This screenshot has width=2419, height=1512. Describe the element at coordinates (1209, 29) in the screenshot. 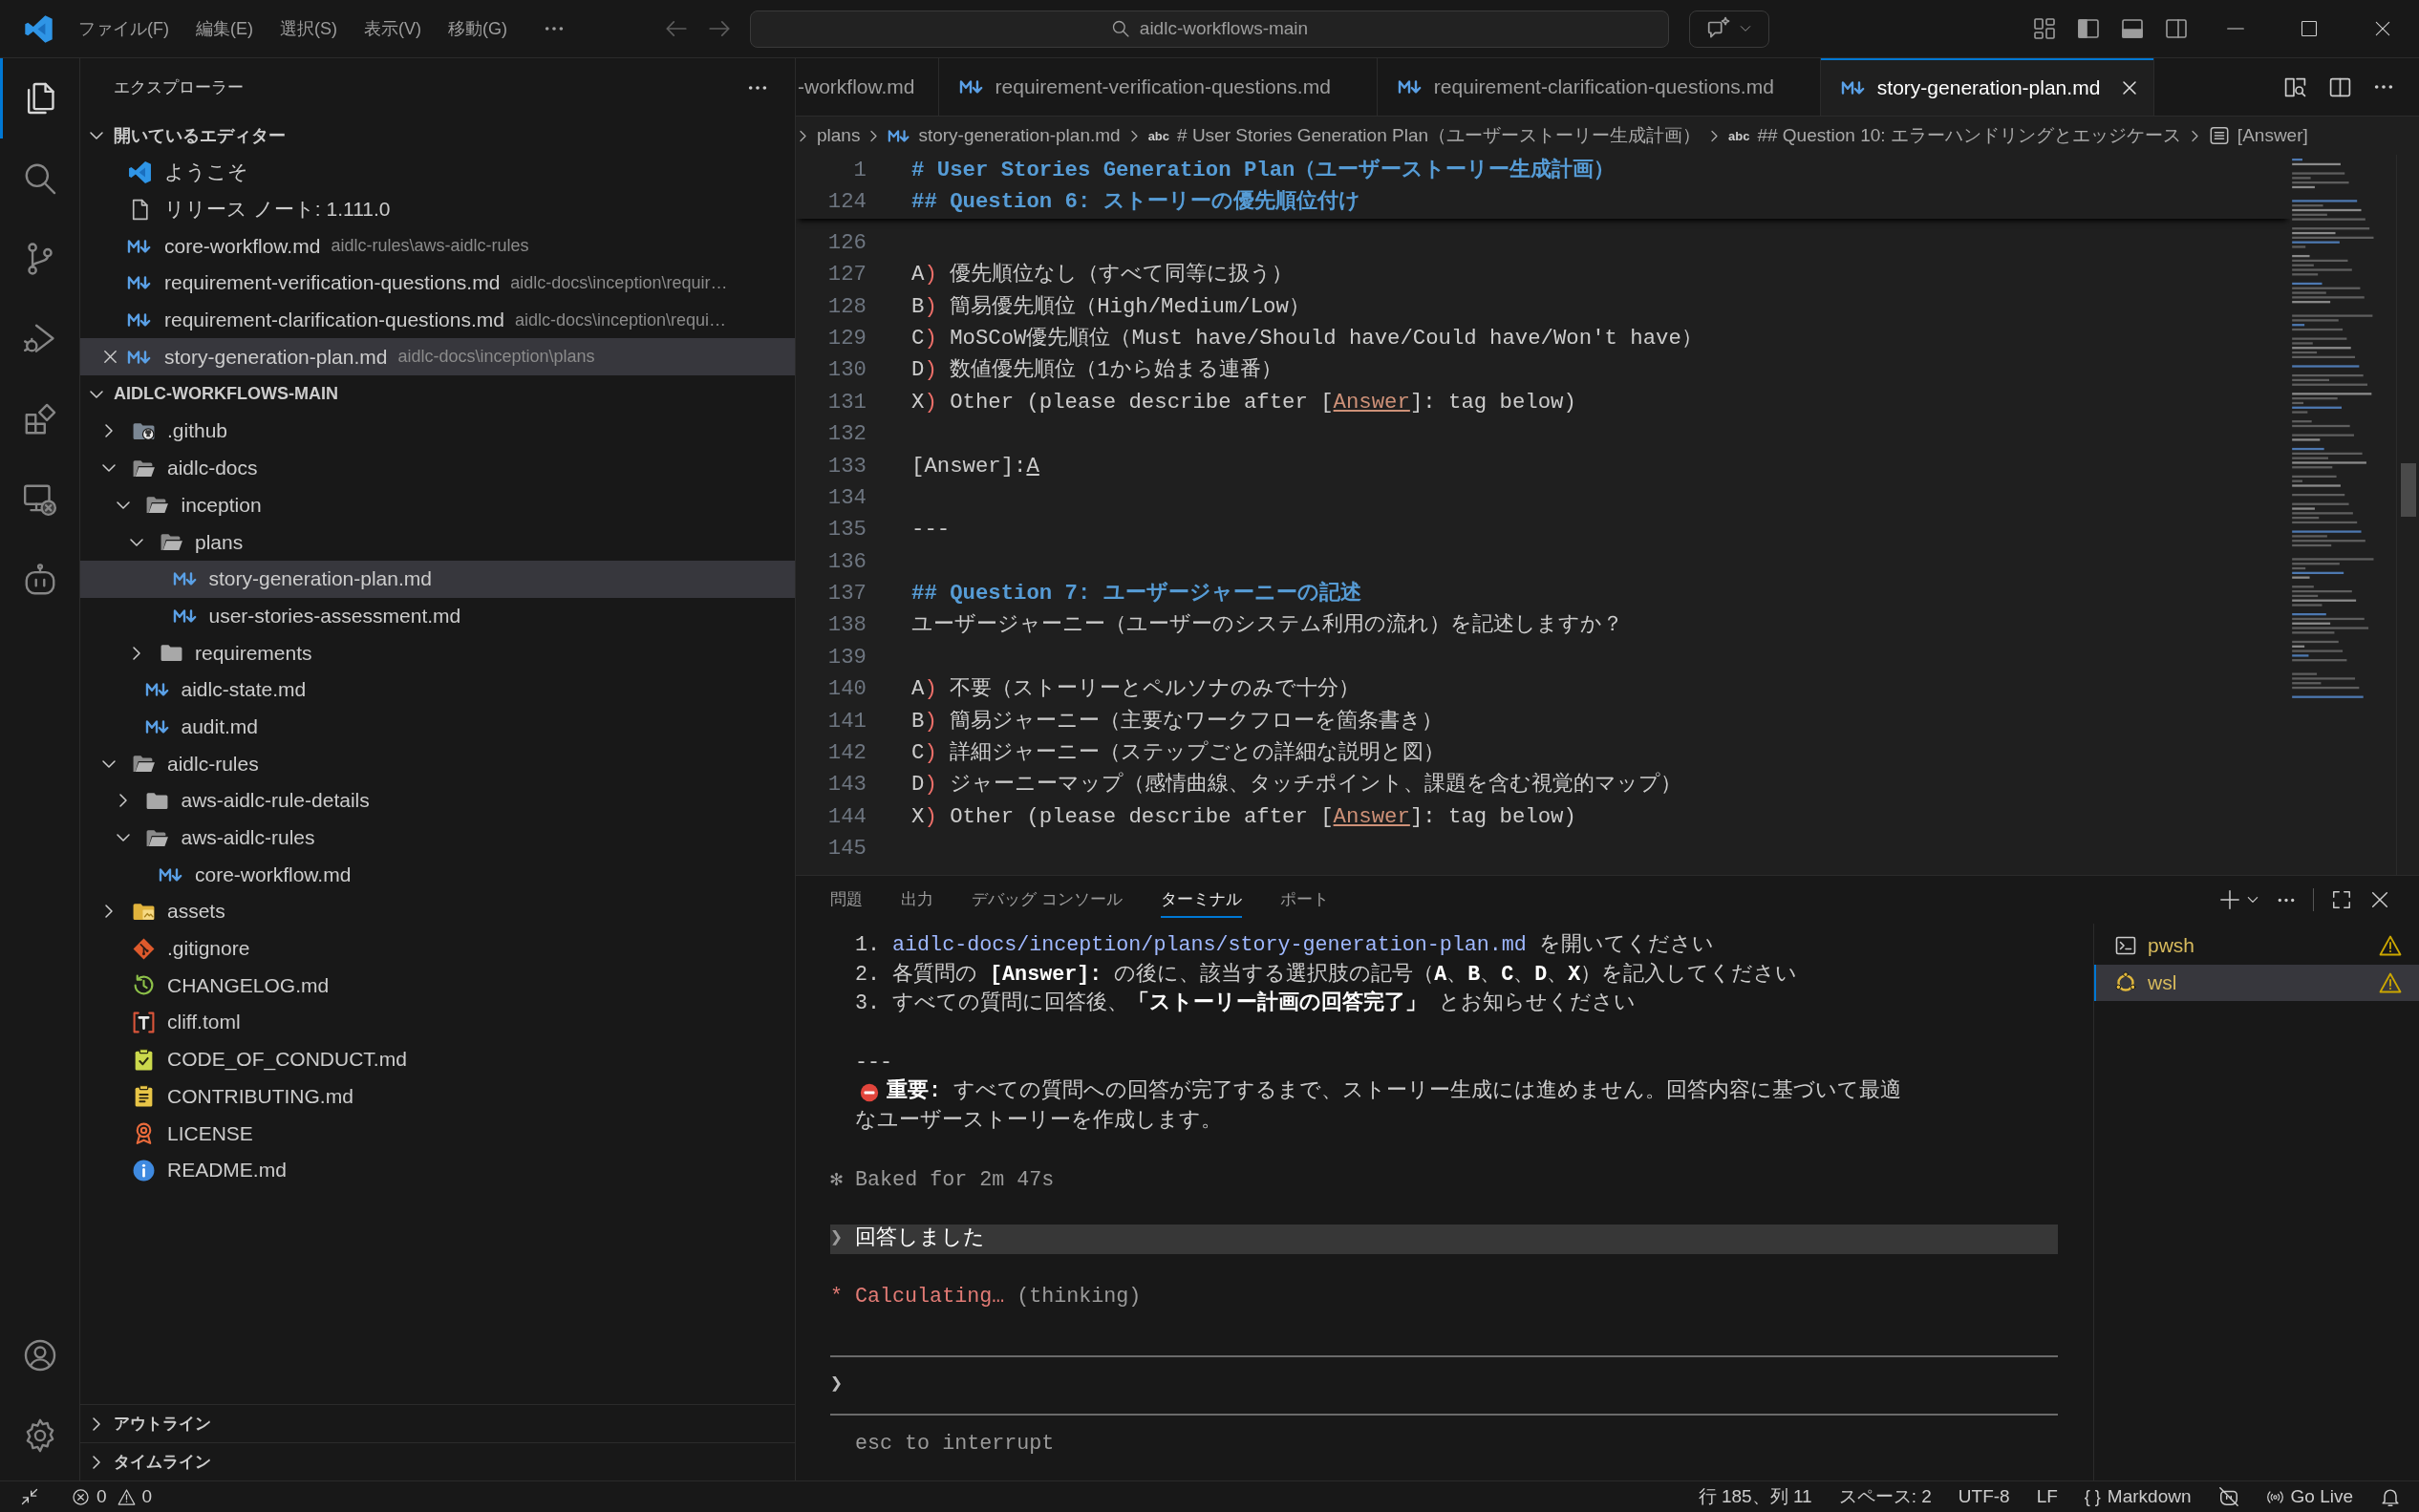

I see `command-center: aidlc-workflows-main` at that location.